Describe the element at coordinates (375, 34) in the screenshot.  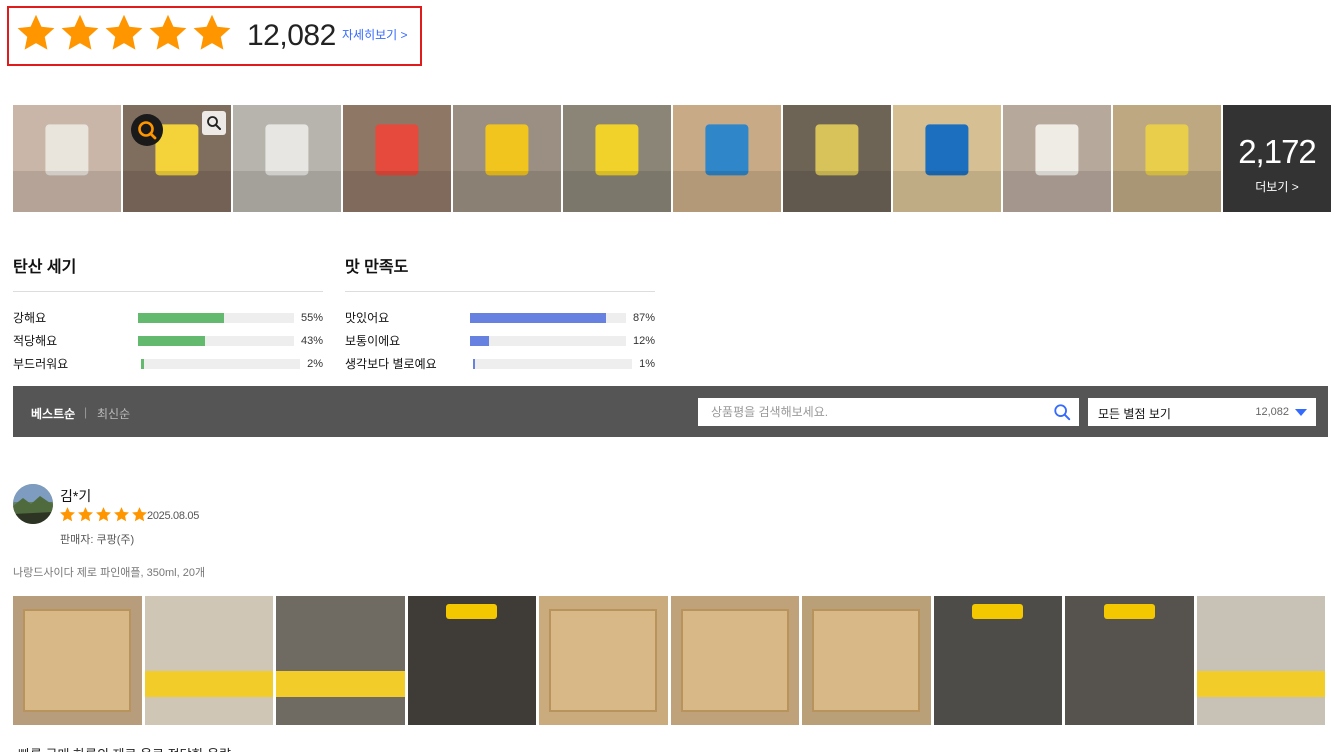
I see `detail-view-link: 자세히보기 >` at that location.